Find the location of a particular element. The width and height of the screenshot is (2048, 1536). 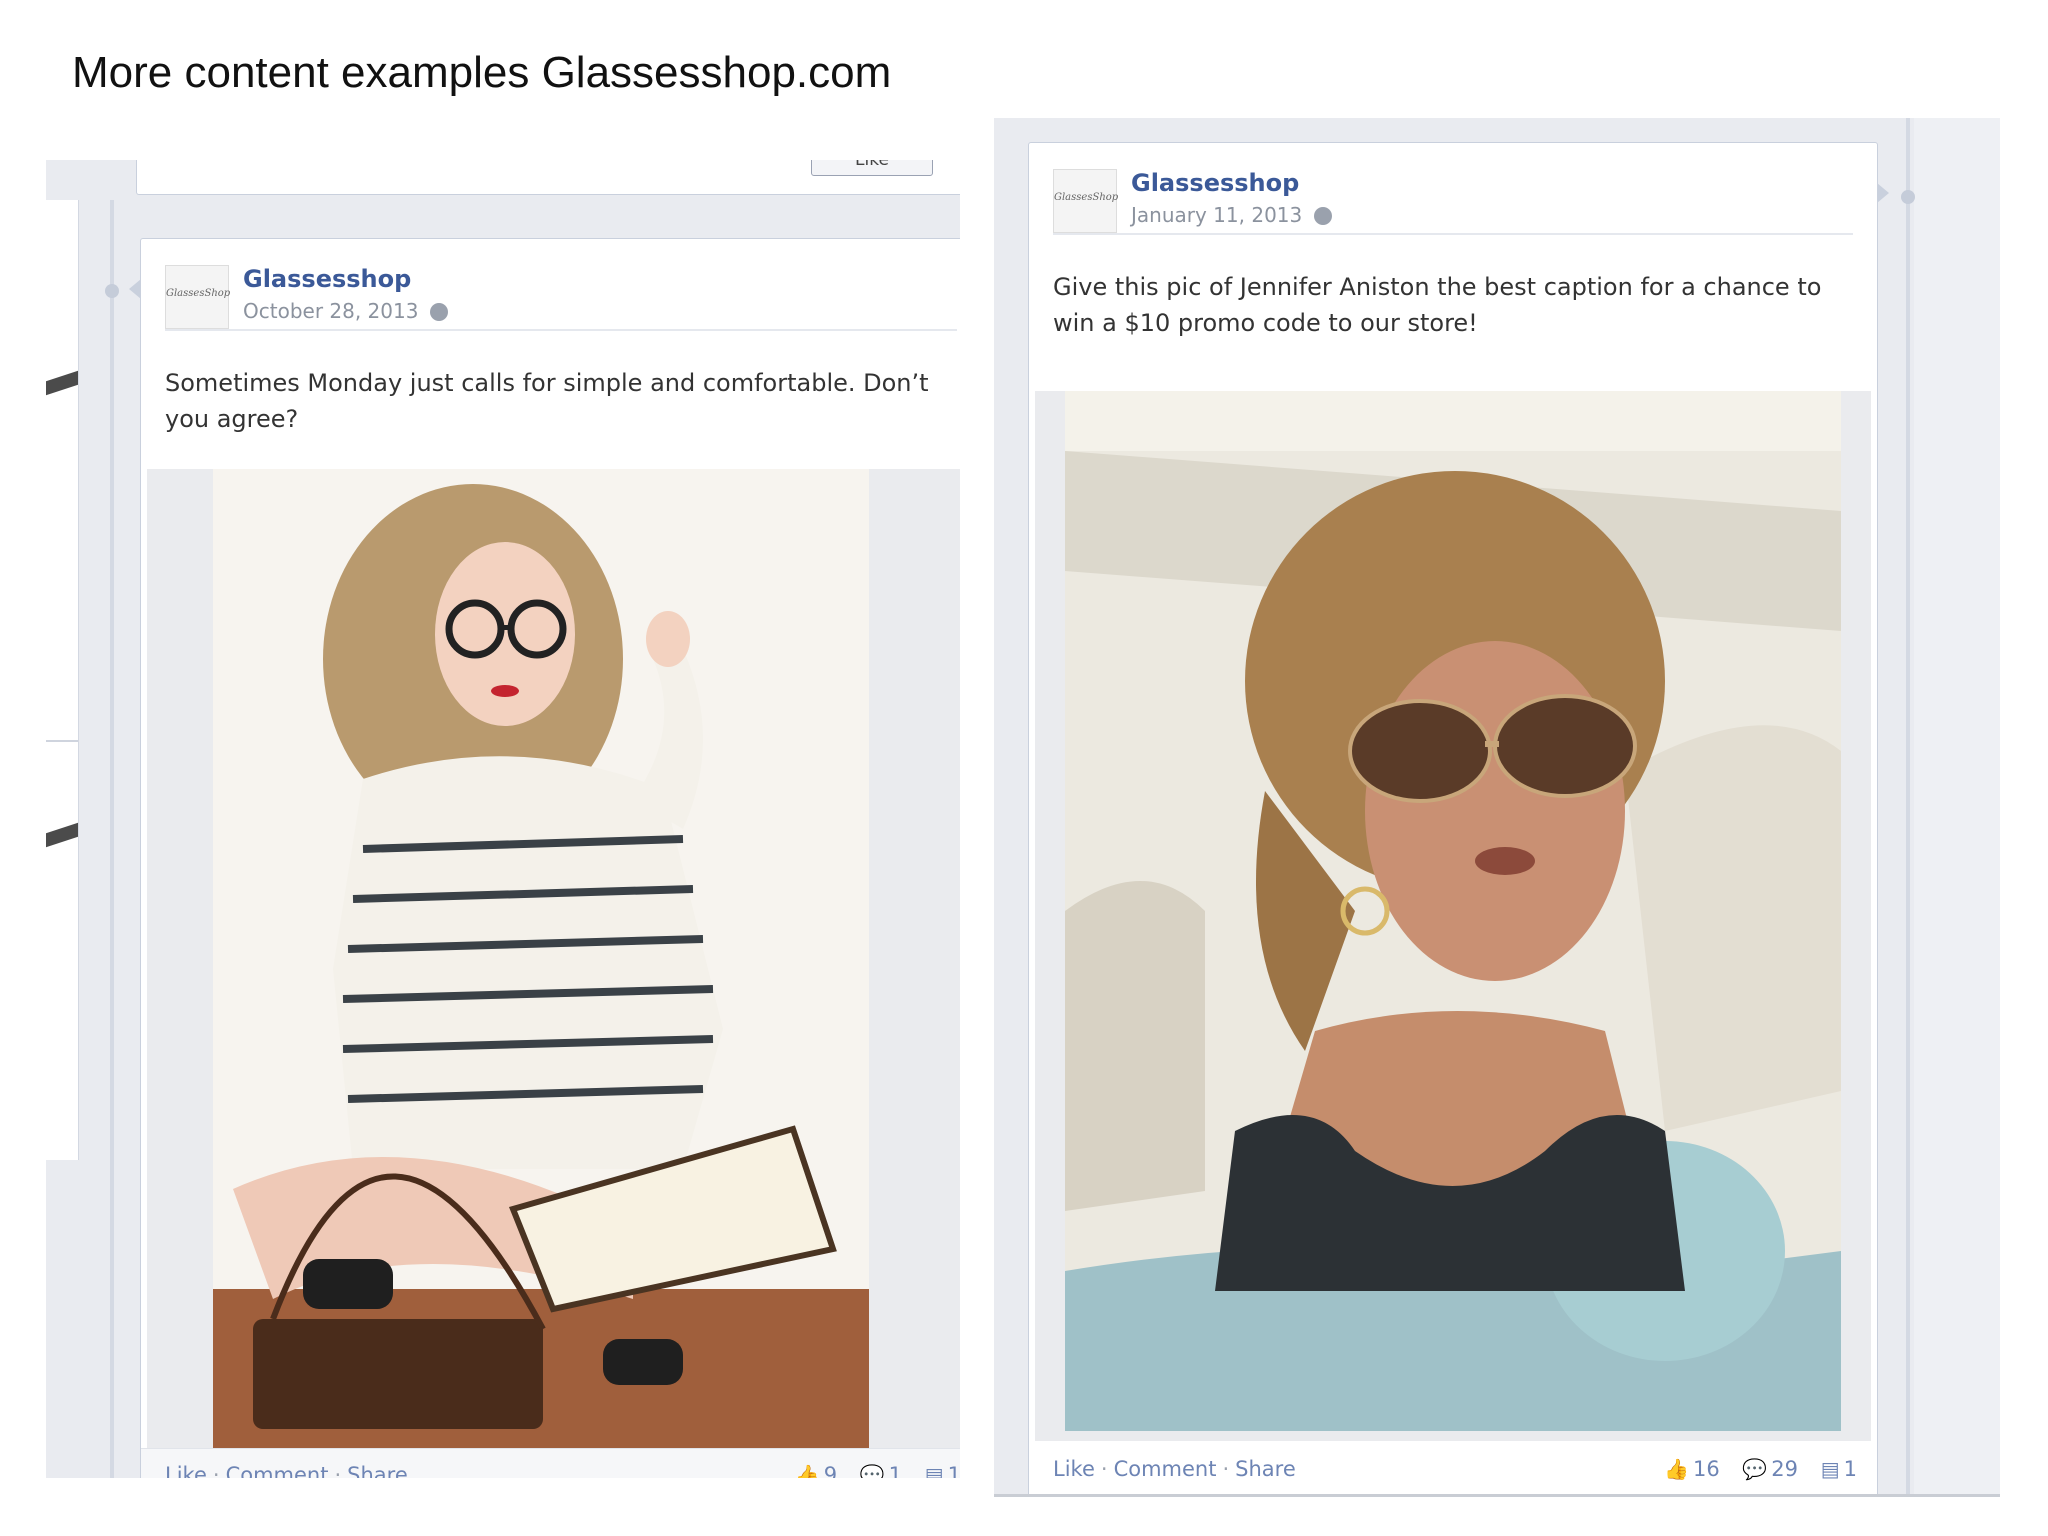

post-date: January 11, 2013 is located at coordinates (1232, 215).